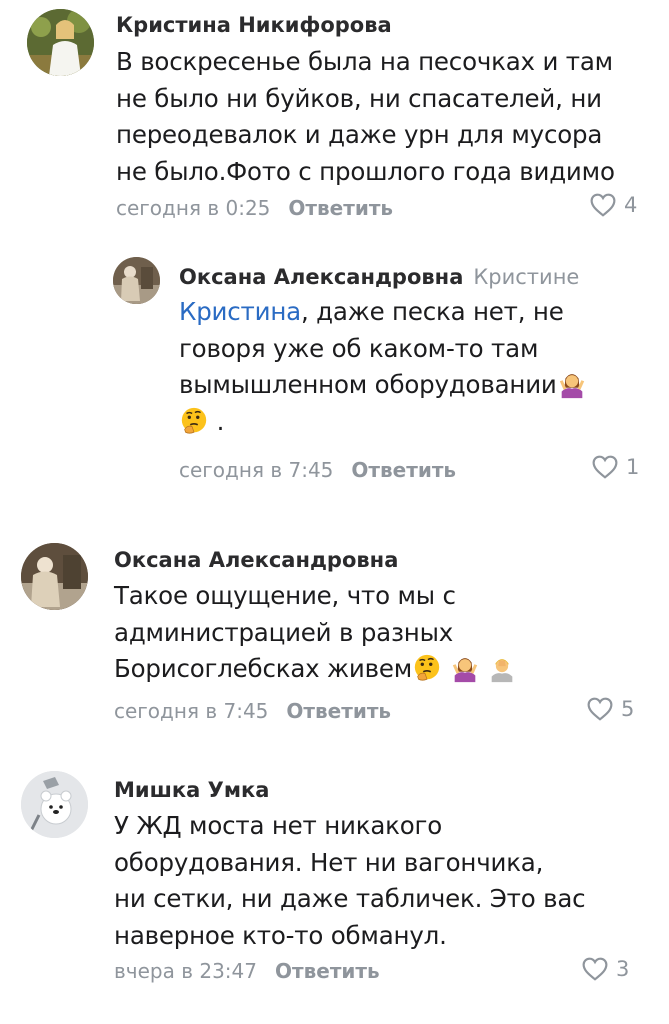  What do you see at coordinates (633, 467) in the screenshot?
I see `like-count: 1` at bounding box center [633, 467].